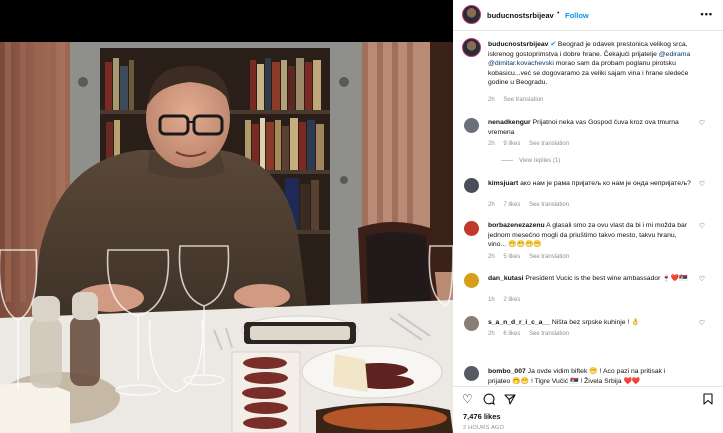  I want to click on comment-meta: 1h 2 likes, so click(507, 300).